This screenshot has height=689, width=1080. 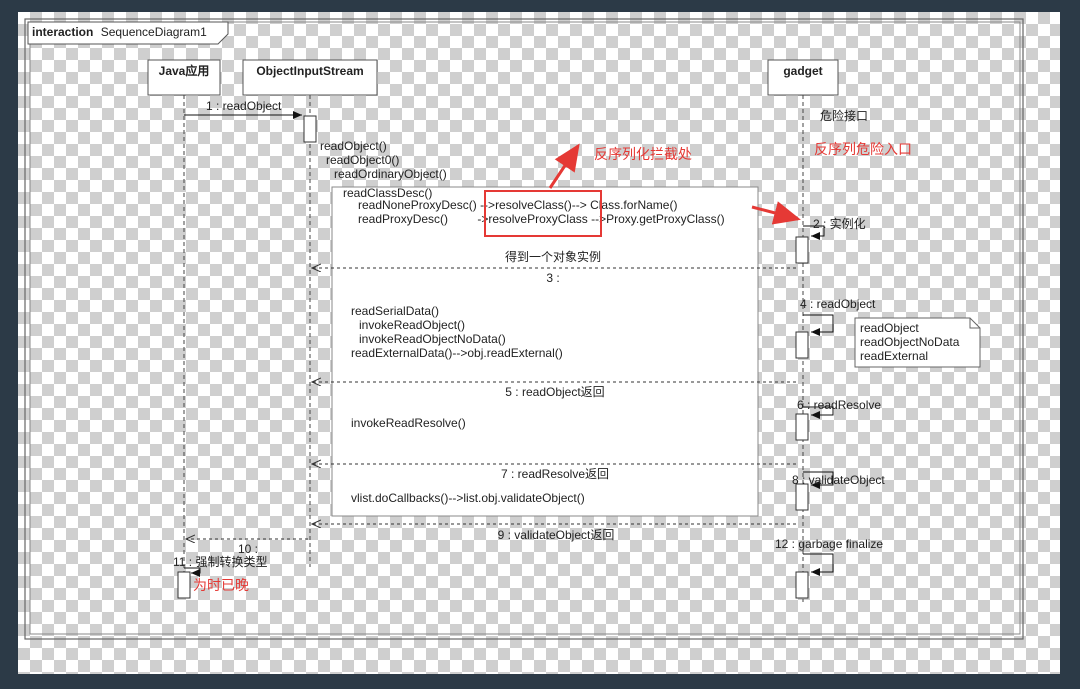 I want to click on note-line-read-object-nodata: readObjectNoData, so click(x=910, y=342).